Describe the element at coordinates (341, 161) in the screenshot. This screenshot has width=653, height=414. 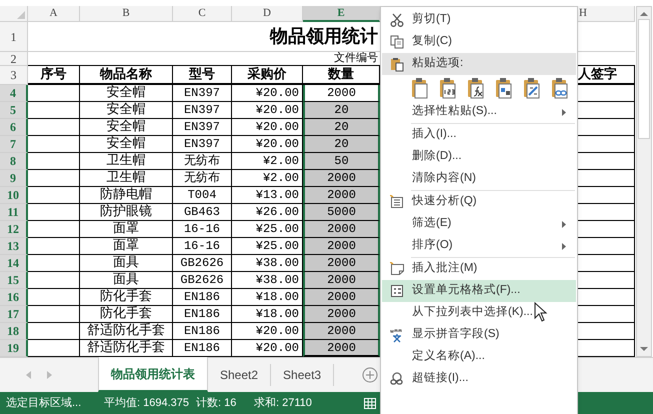
I see `selected-cell: 50` at that location.